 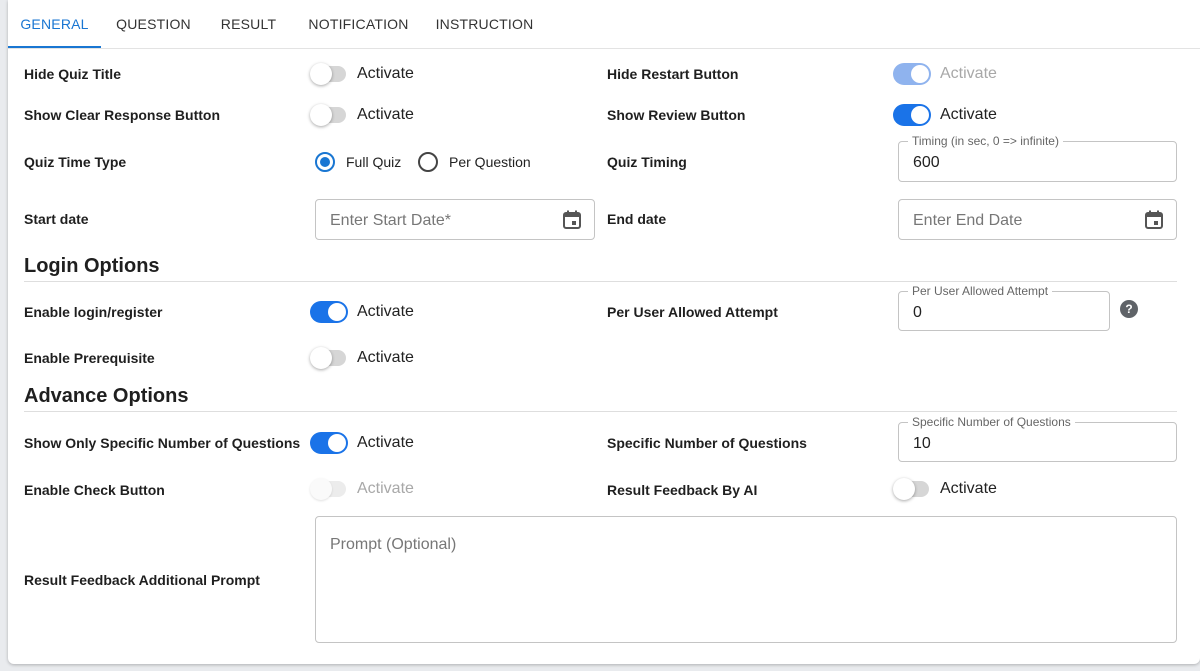 I want to click on hide-quiz-title-switch-text: Activate, so click(x=385, y=73).